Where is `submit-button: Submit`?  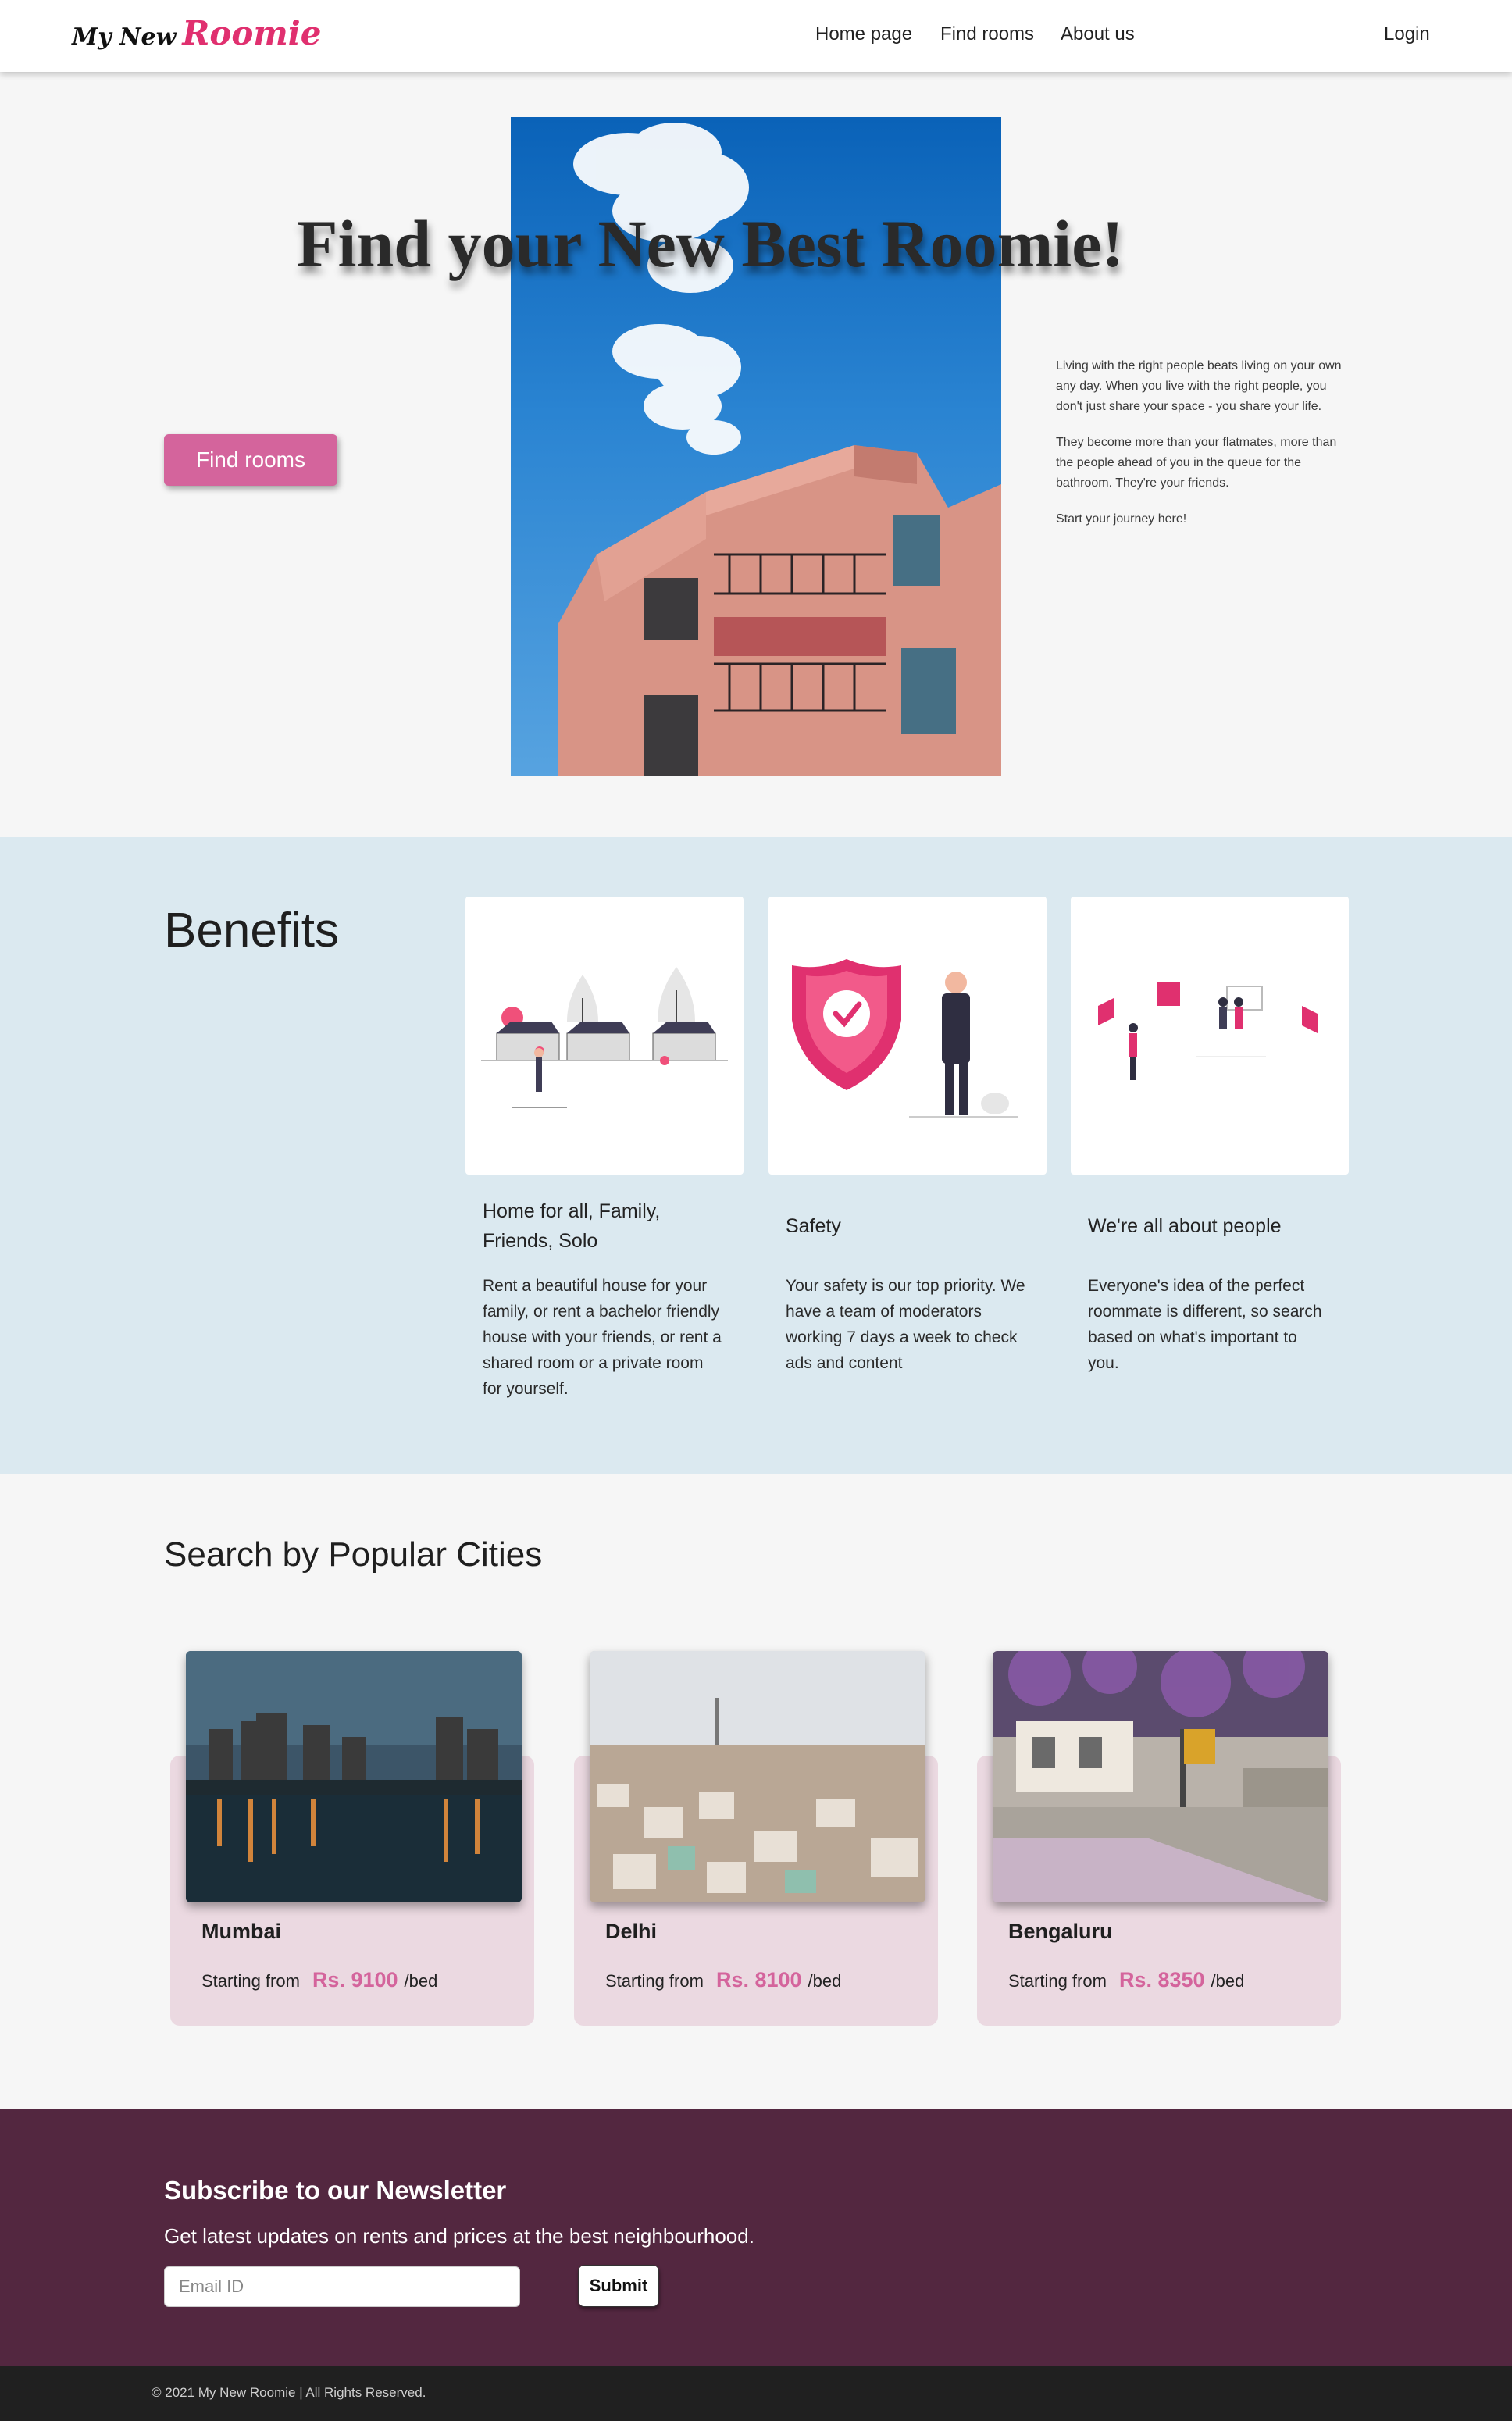 submit-button: Submit is located at coordinates (618, 2286).